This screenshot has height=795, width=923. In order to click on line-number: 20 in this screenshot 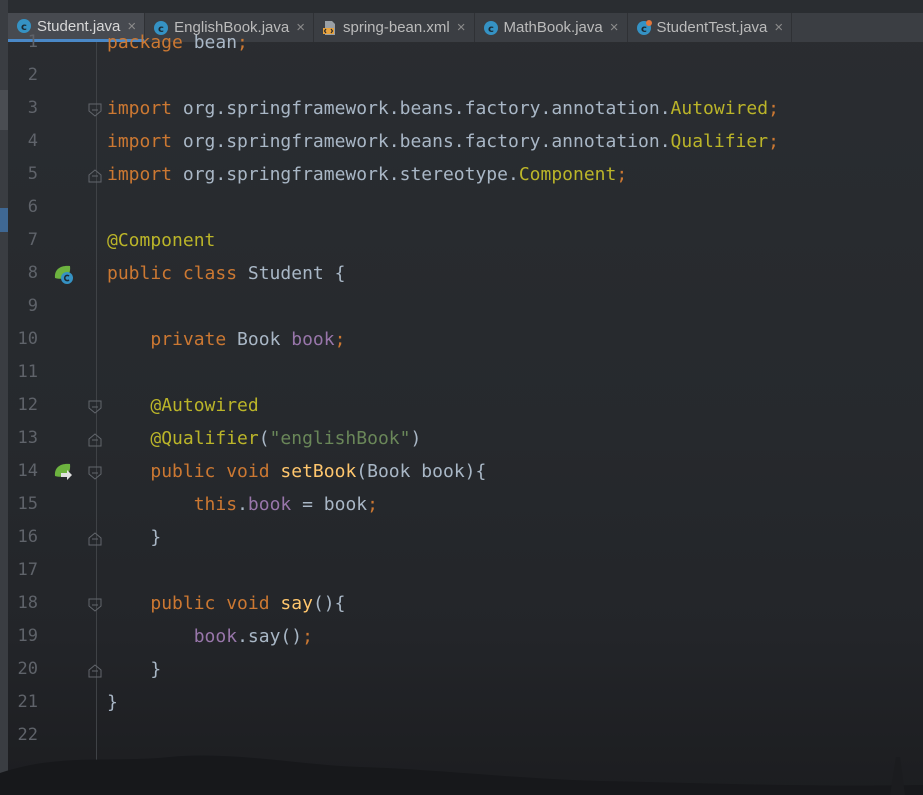, I will do `click(26, 669)`.